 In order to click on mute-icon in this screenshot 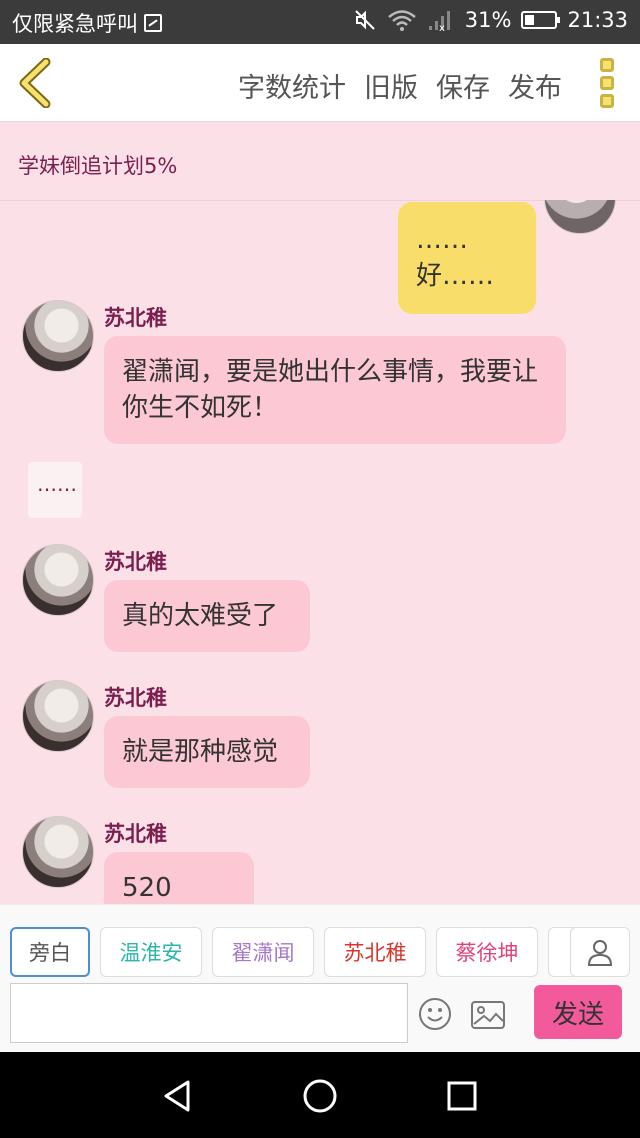, I will do `click(365, 20)`.